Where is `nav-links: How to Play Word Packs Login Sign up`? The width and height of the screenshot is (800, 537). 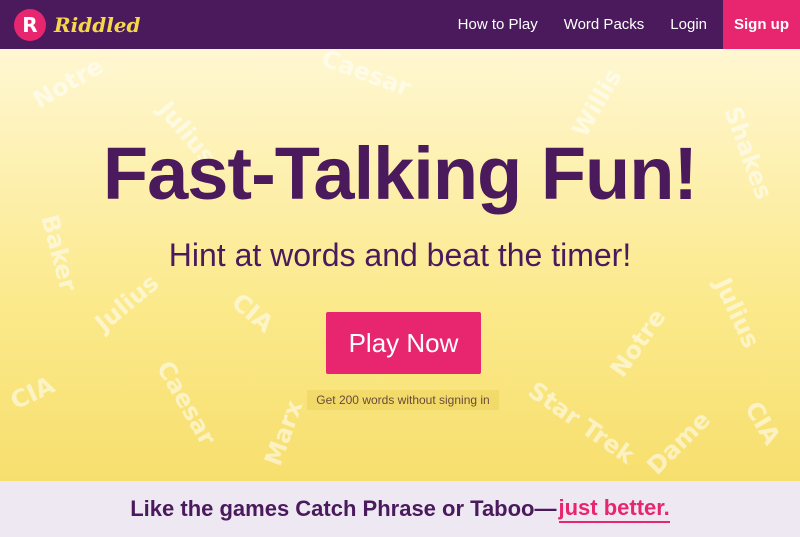
nav-links: How to Play Word Packs Login Sign up is located at coordinates (622, 24).